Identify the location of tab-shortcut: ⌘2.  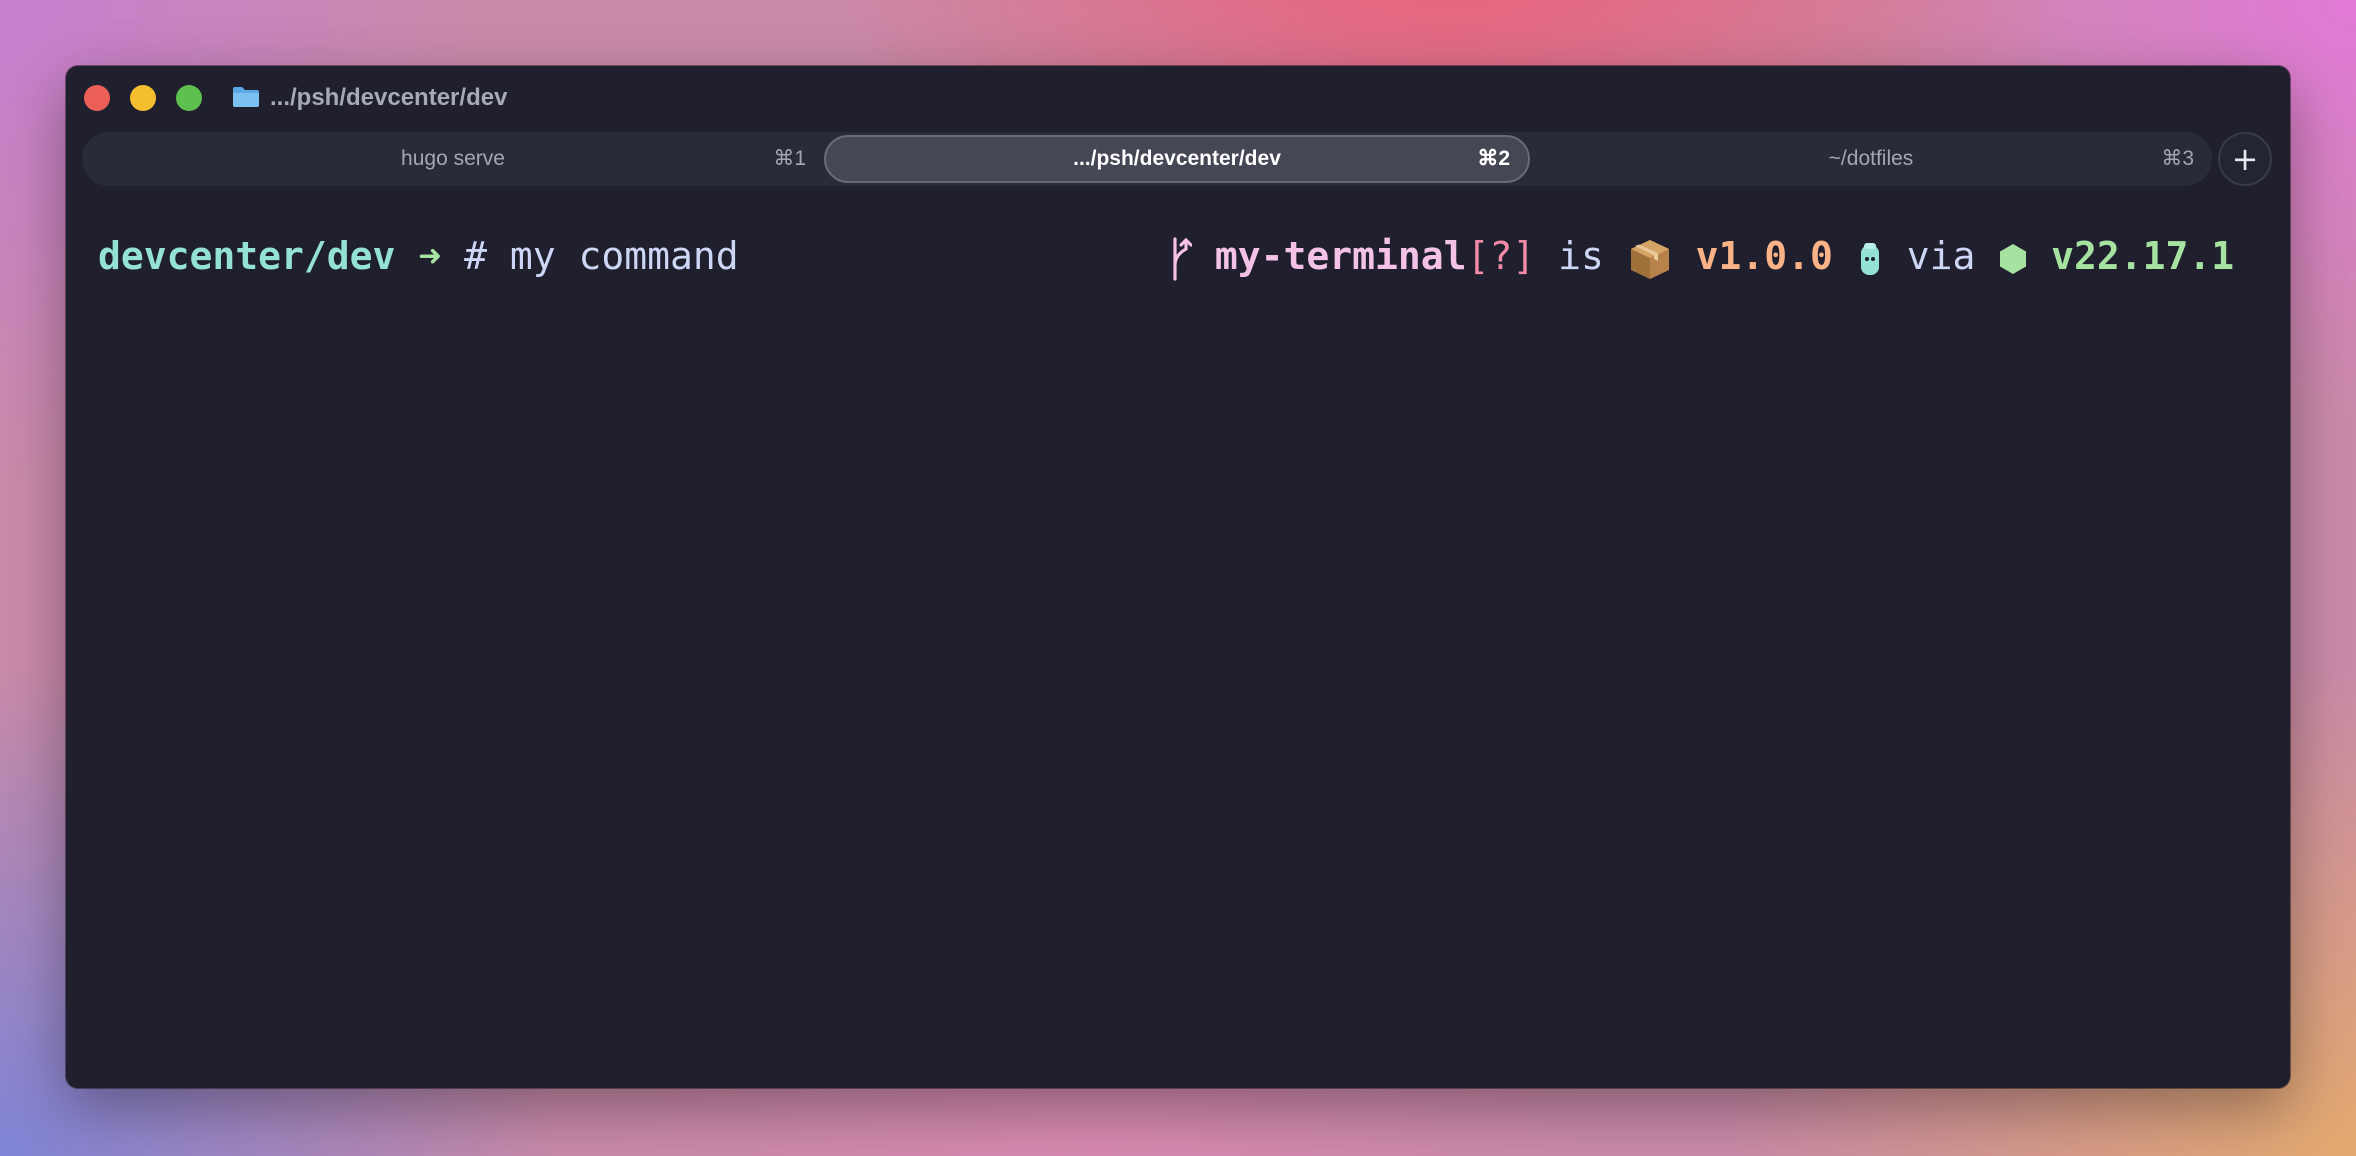
(1493, 158).